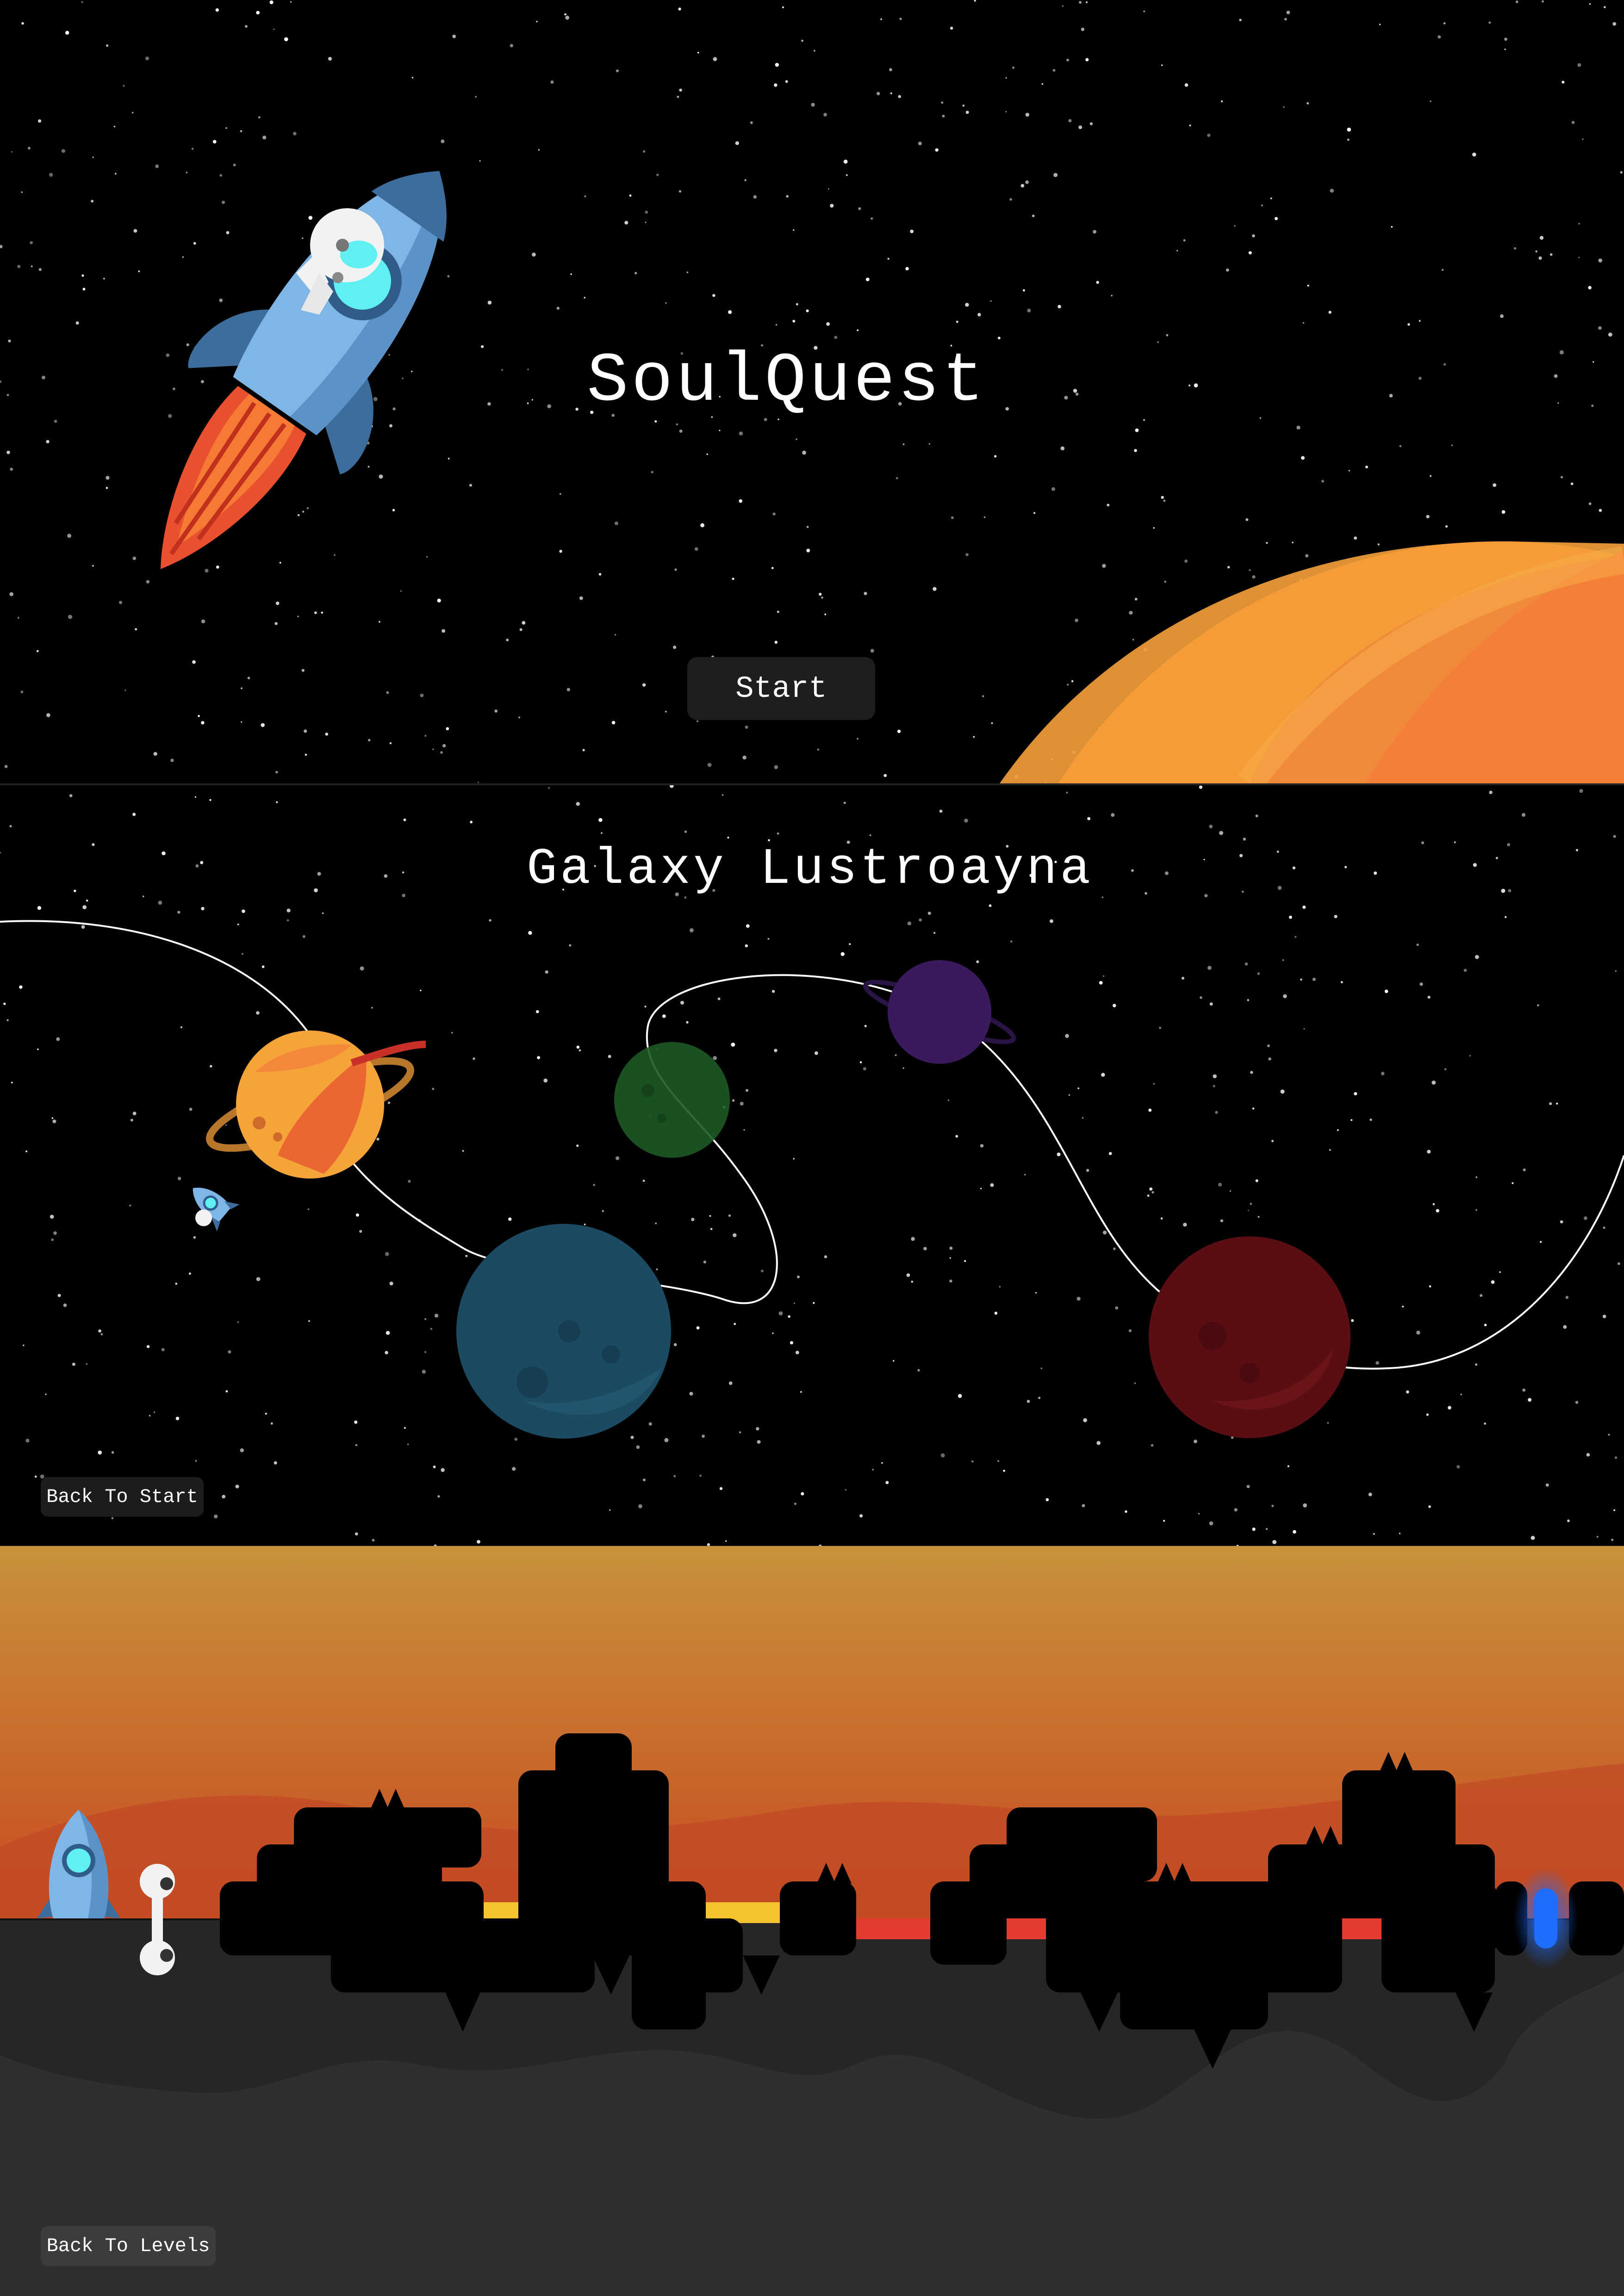 The height and width of the screenshot is (2296, 1624). What do you see at coordinates (203, 1218) in the screenshot?
I see `astronaut-marker-icon` at bounding box center [203, 1218].